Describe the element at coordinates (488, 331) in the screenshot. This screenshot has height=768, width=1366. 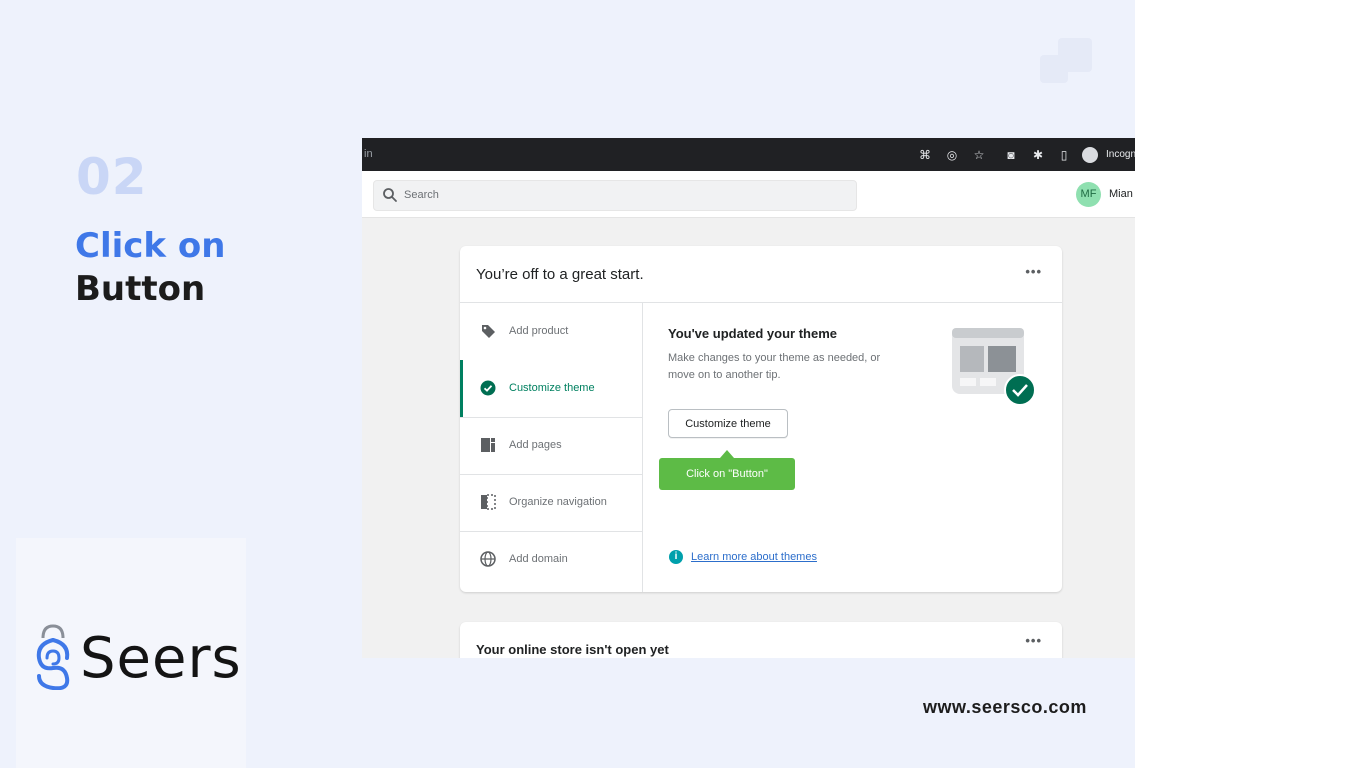
I see `tag-icon` at that location.